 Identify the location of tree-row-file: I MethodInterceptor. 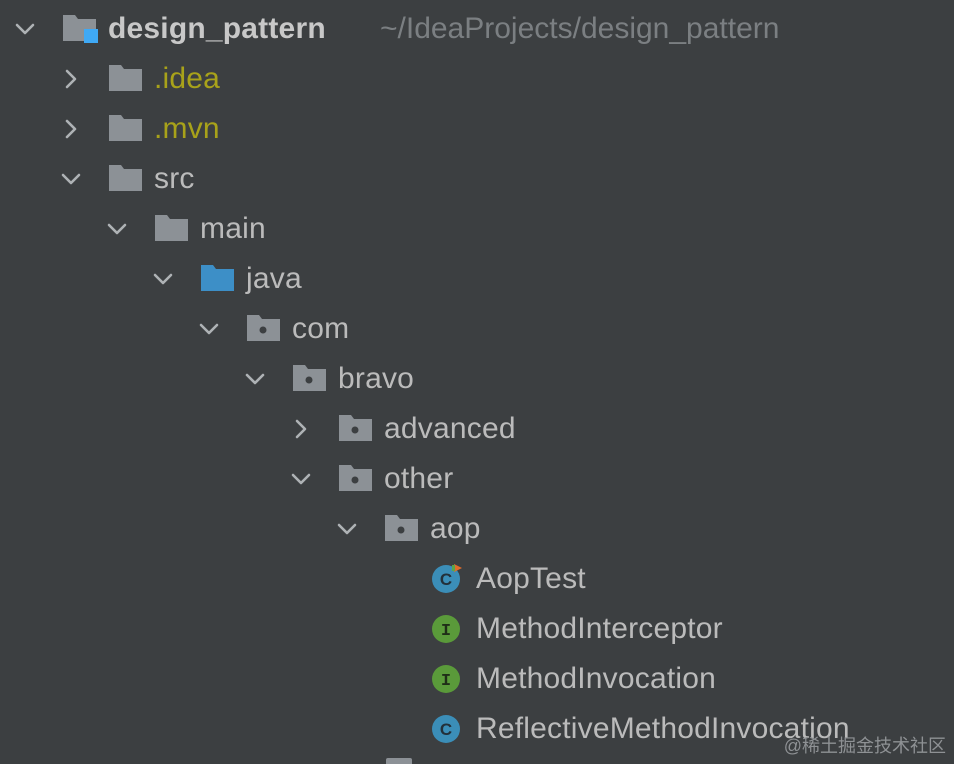
(477, 629).